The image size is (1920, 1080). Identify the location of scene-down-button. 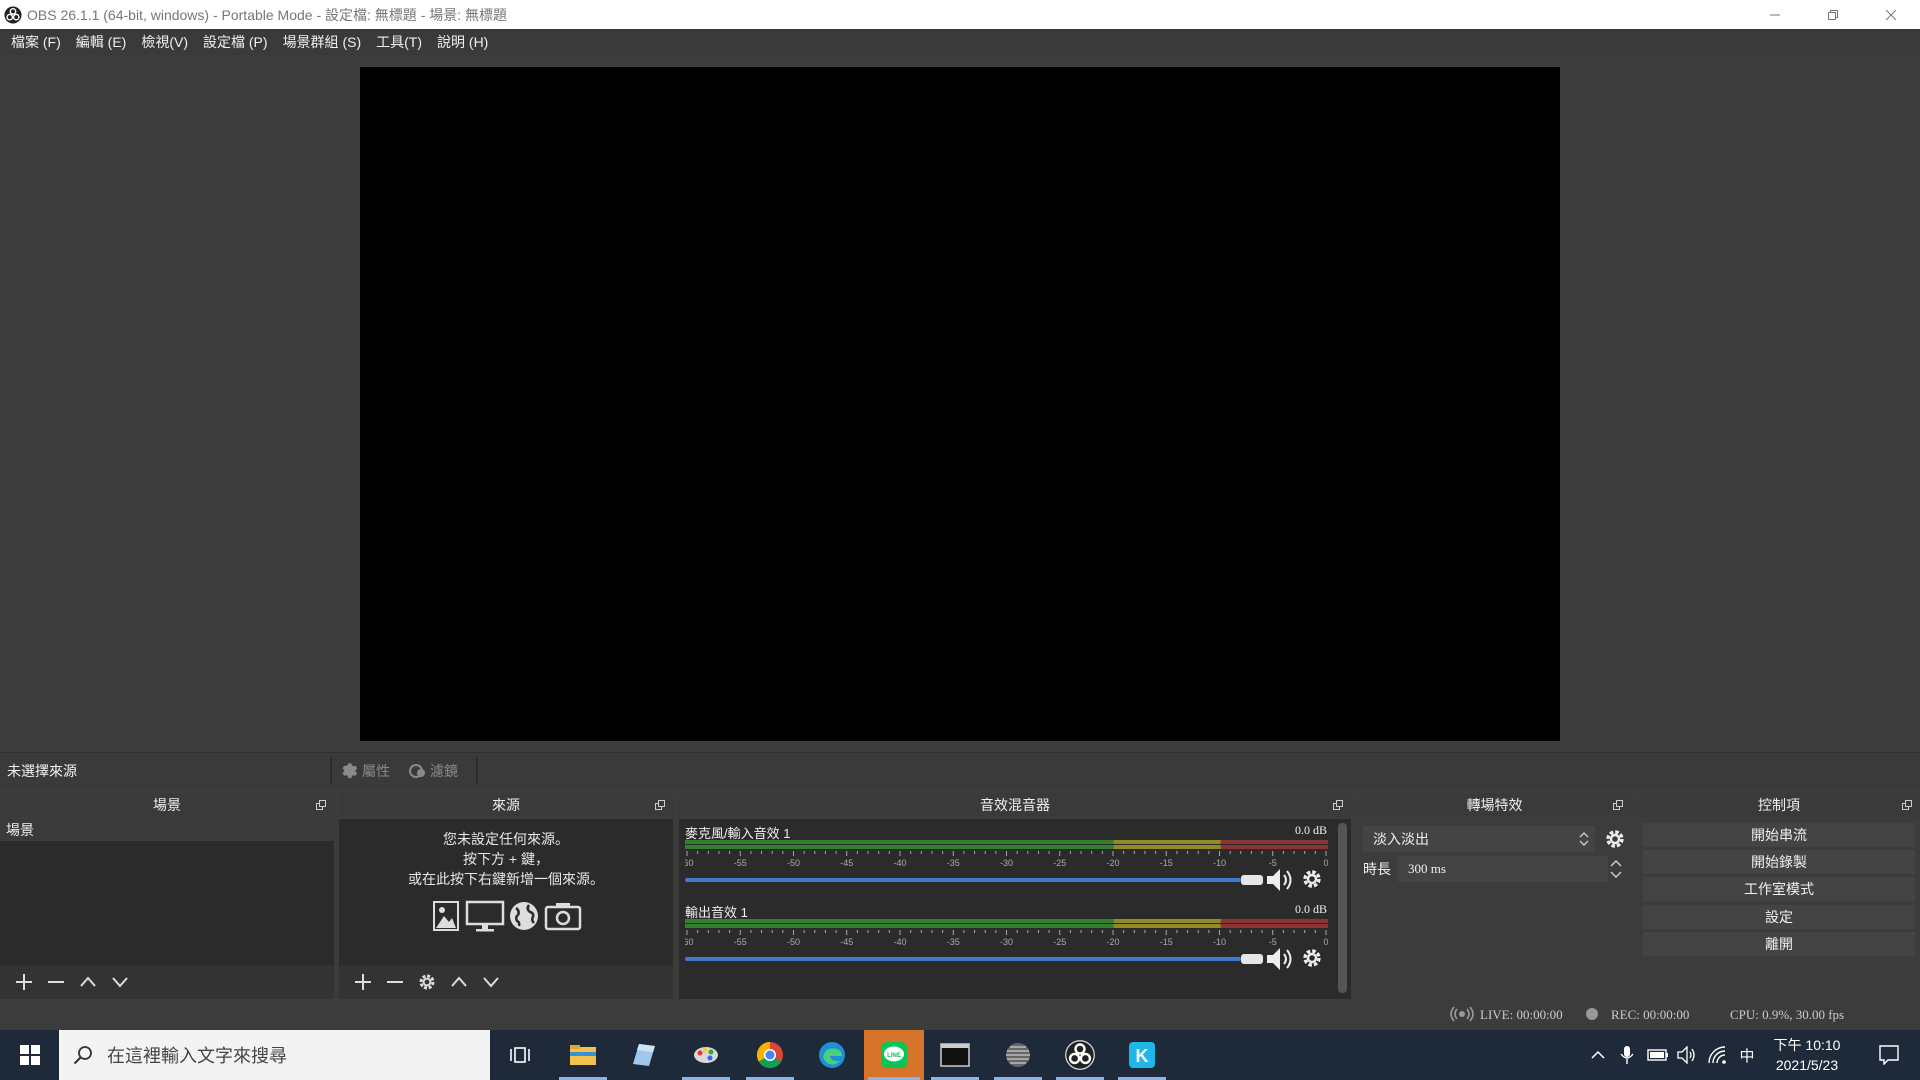
(120, 982).